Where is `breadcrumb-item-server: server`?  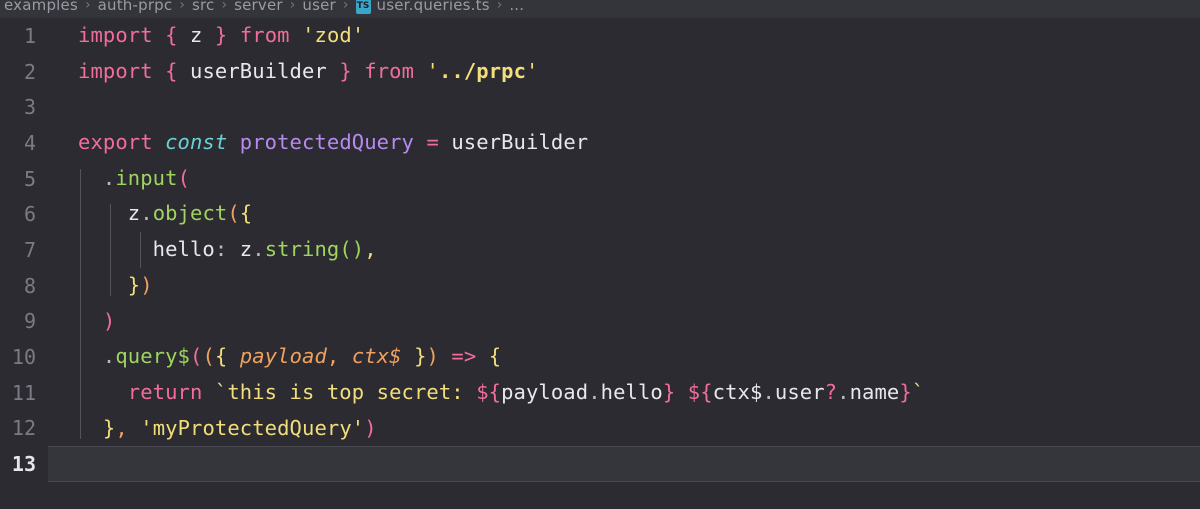 breadcrumb-item-server: server is located at coordinates (258, 7).